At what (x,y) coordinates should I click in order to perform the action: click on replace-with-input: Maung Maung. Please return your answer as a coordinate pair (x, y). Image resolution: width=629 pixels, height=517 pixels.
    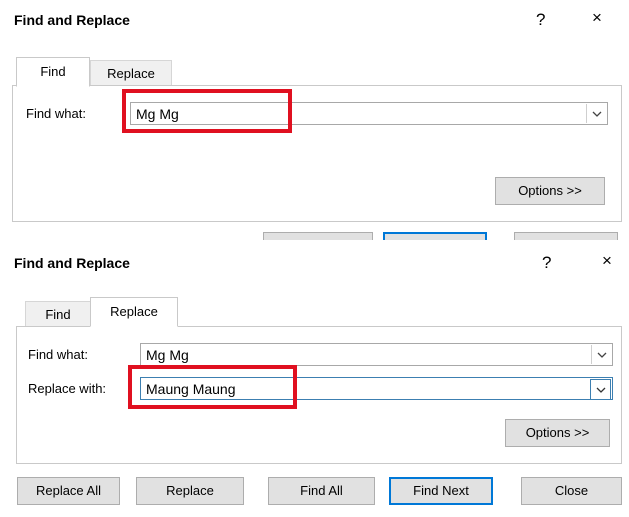
    Looking at the image, I should click on (376, 388).